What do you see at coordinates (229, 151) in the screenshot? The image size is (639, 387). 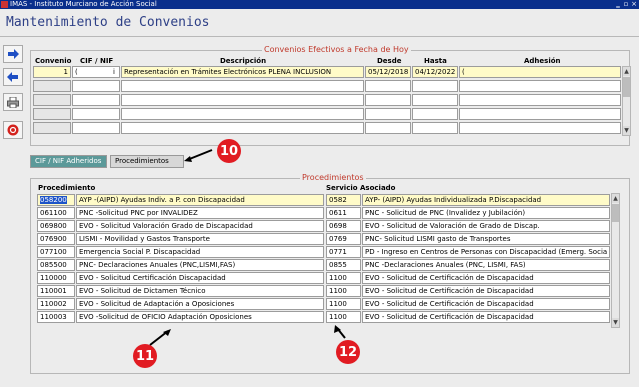 I see `callout-badge: 10` at bounding box center [229, 151].